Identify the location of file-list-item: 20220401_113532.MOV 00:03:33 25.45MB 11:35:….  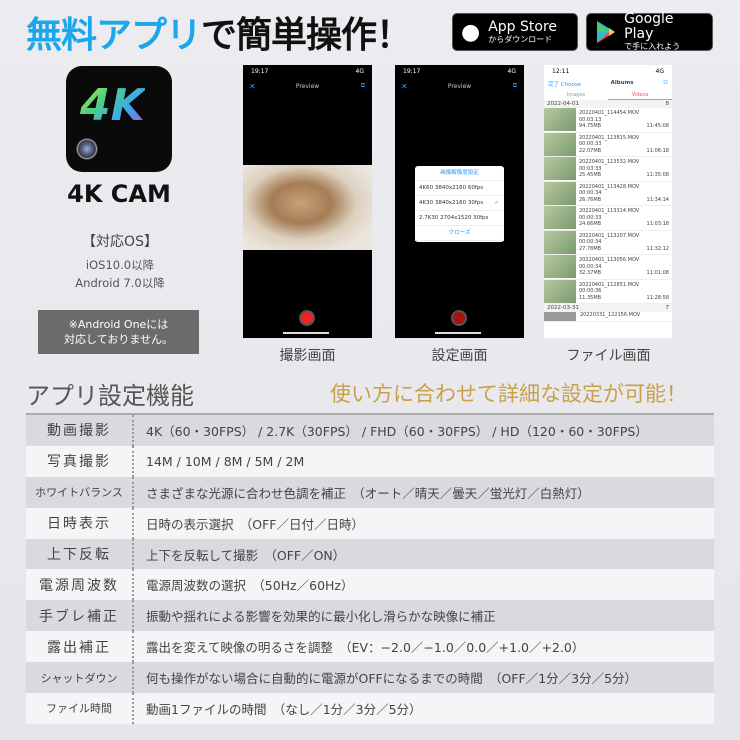
(608, 169).